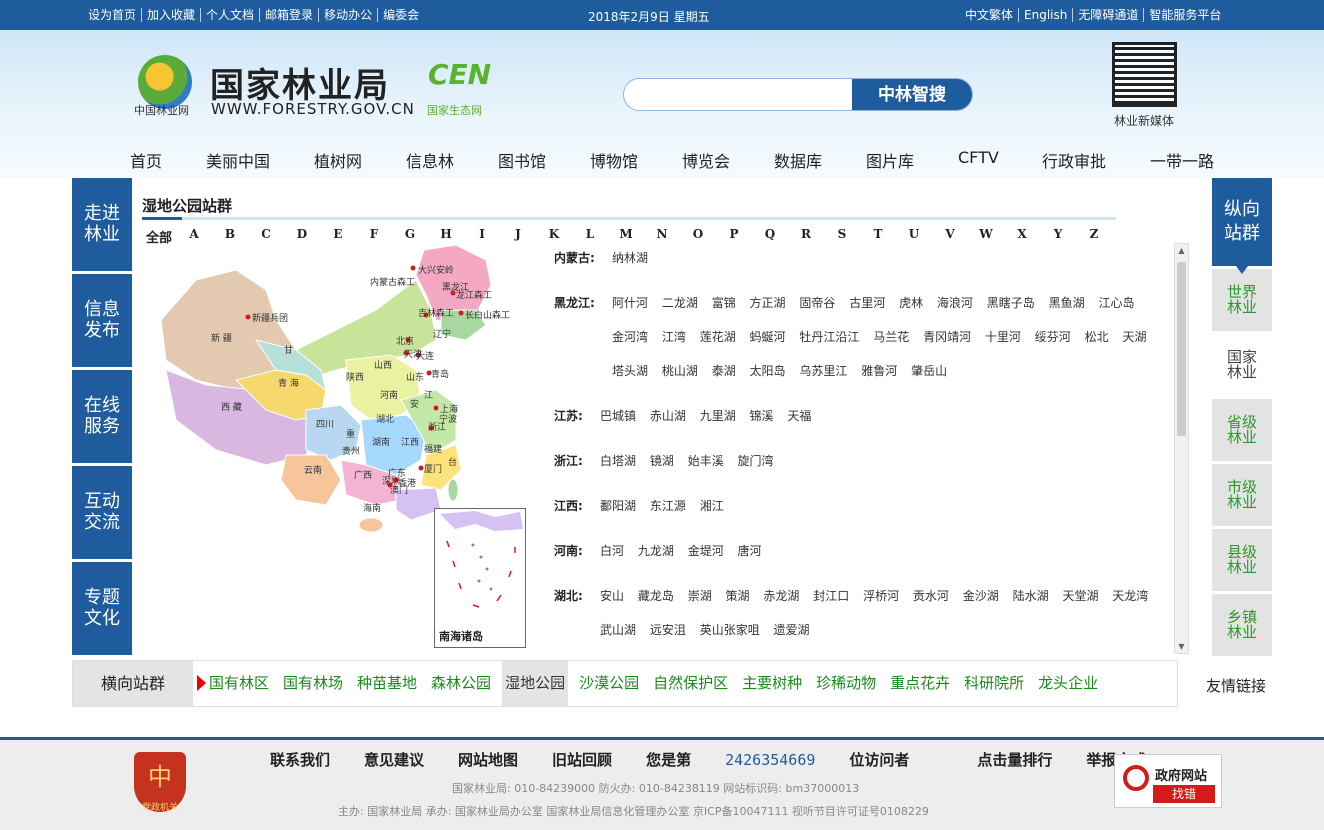 This screenshot has height=830, width=1324. I want to click on lake-link: 巴城镇, so click(618, 416).